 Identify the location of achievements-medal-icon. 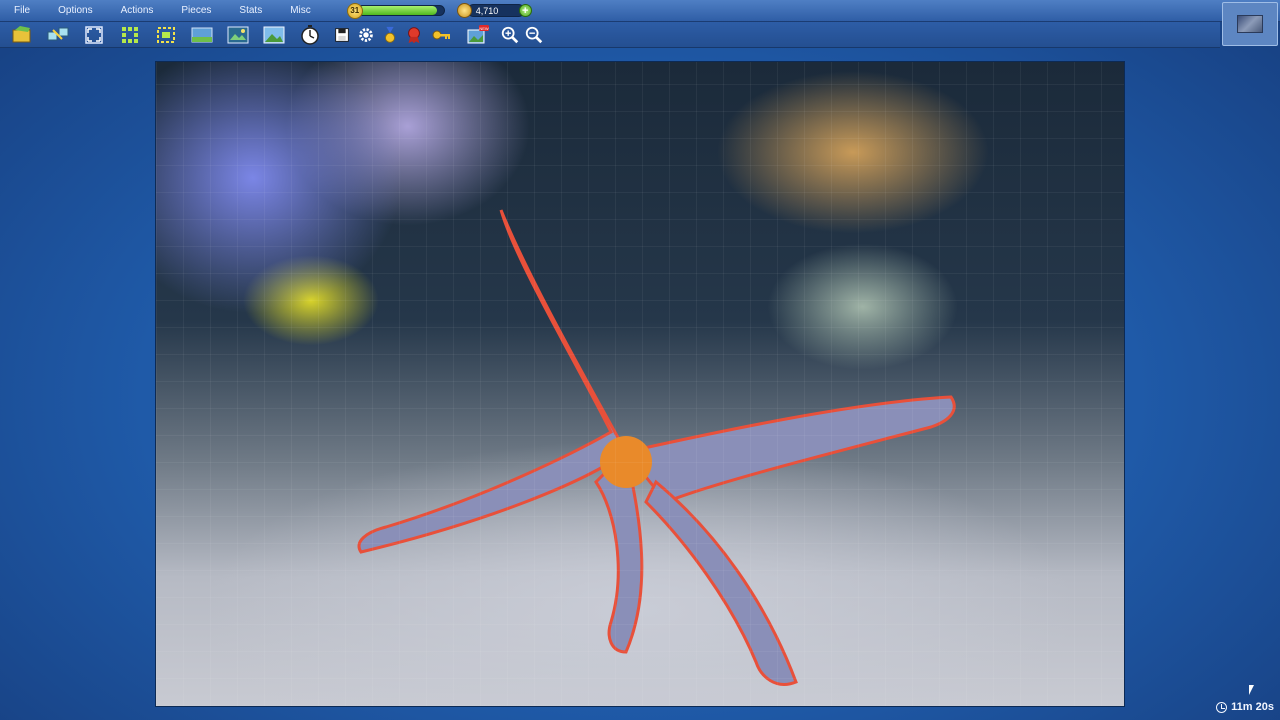
(390, 34).